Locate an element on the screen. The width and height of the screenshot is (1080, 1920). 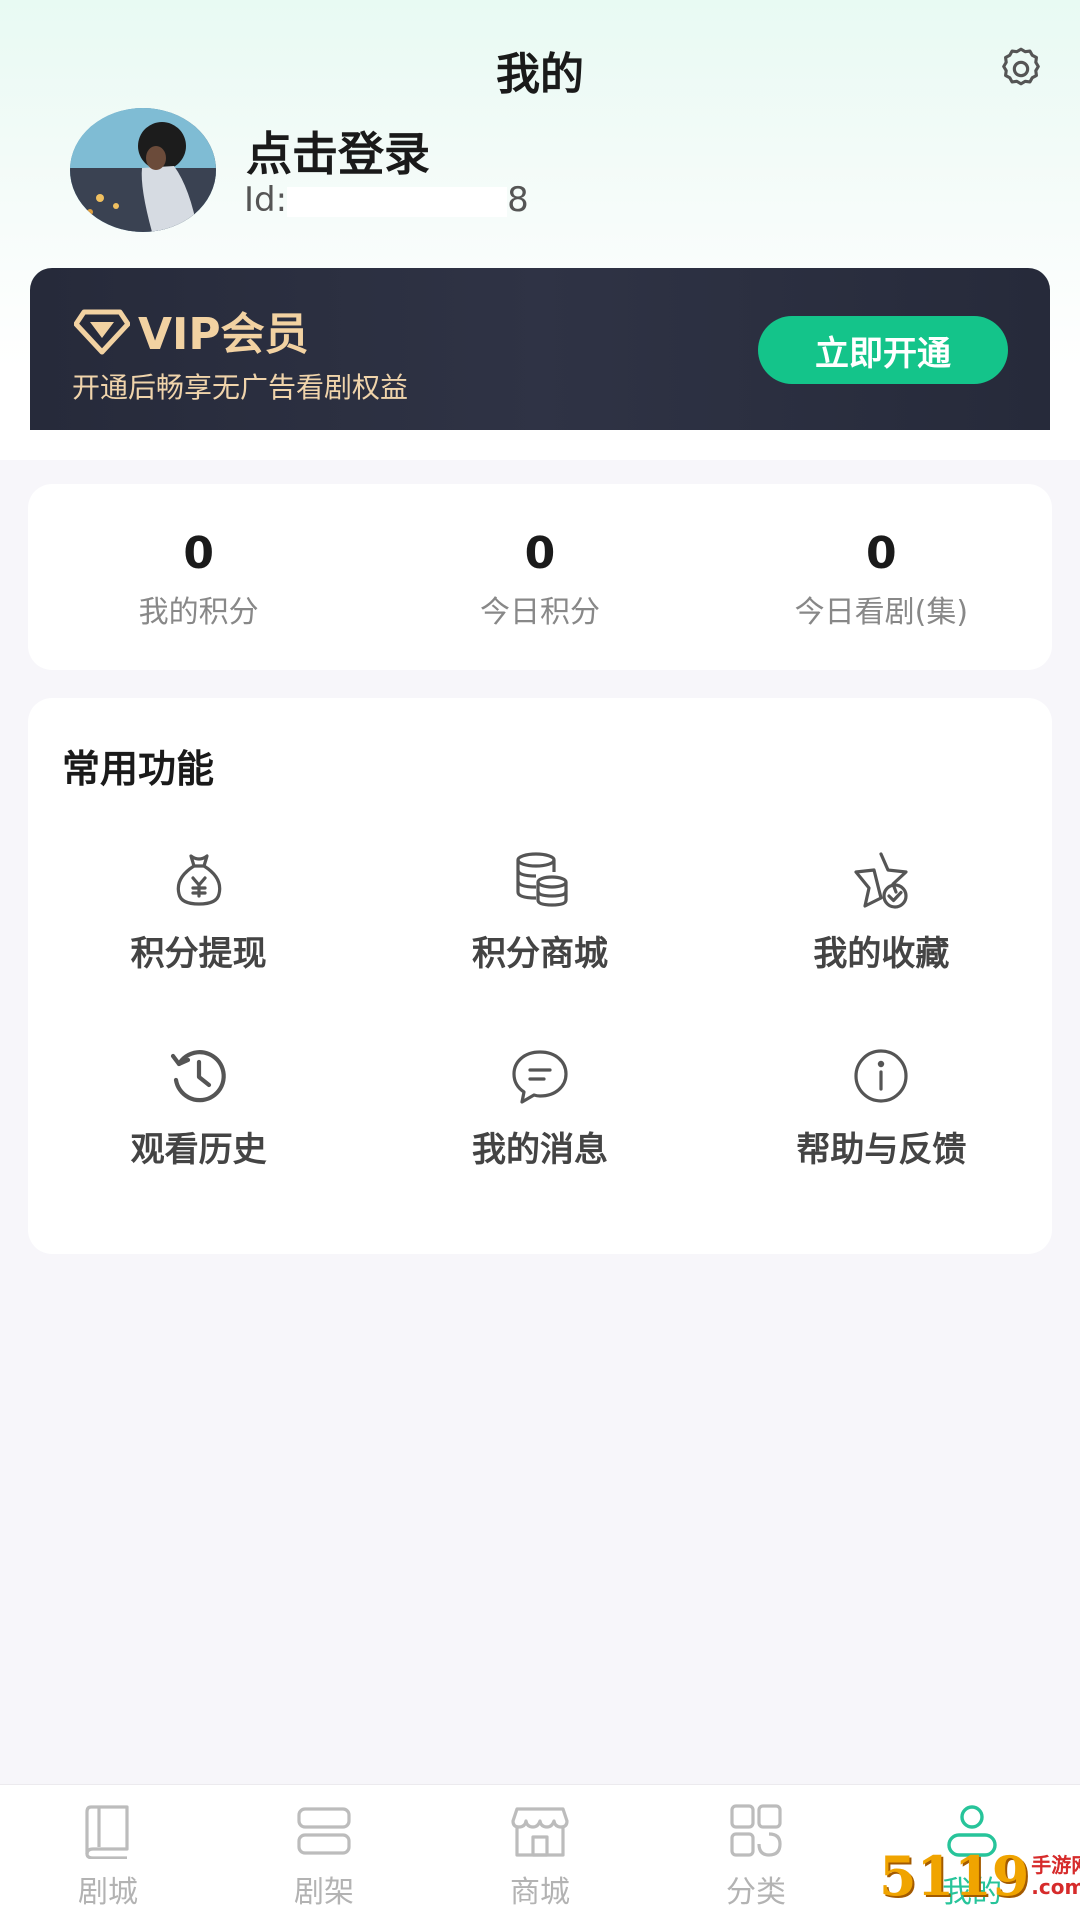
watermark-logo: 5119 手游网 .com.cn is located at coordinates (979, 1876).